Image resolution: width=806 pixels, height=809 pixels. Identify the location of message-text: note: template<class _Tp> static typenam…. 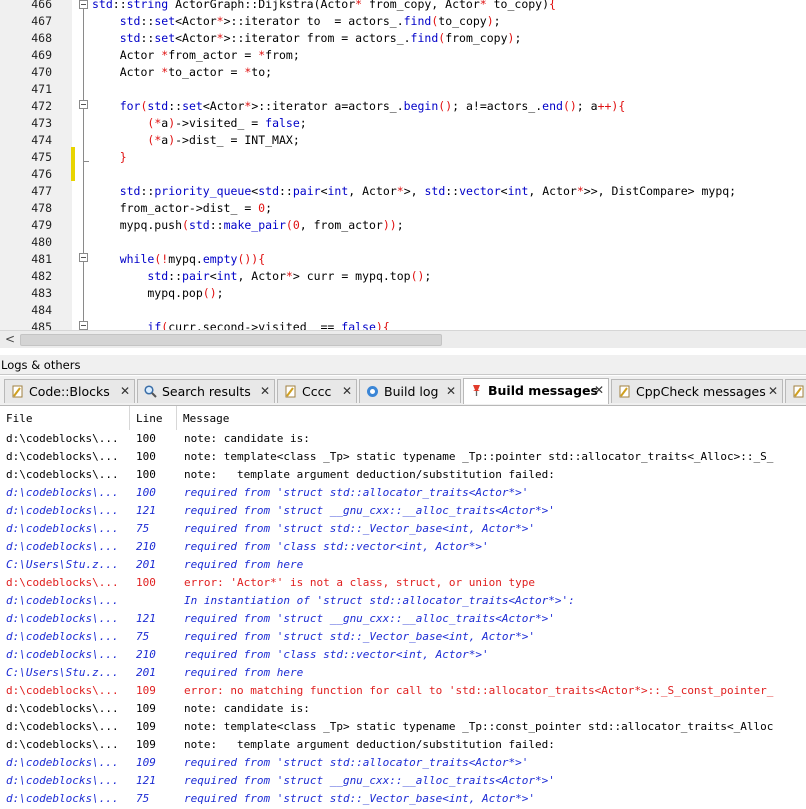
(479, 726).